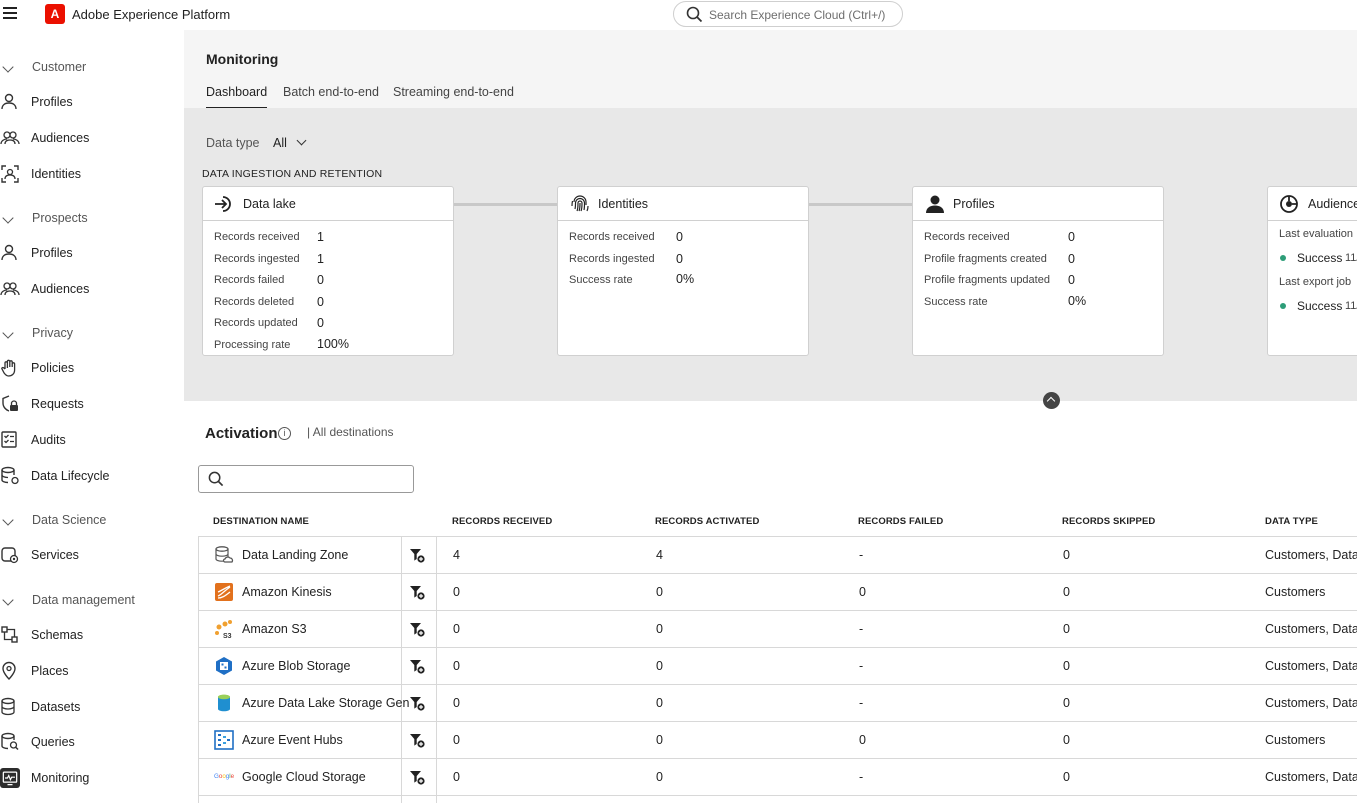 This screenshot has width=1357, height=806. What do you see at coordinates (10, 403) in the screenshot?
I see `requests-lock-icon` at bounding box center [10, 403].